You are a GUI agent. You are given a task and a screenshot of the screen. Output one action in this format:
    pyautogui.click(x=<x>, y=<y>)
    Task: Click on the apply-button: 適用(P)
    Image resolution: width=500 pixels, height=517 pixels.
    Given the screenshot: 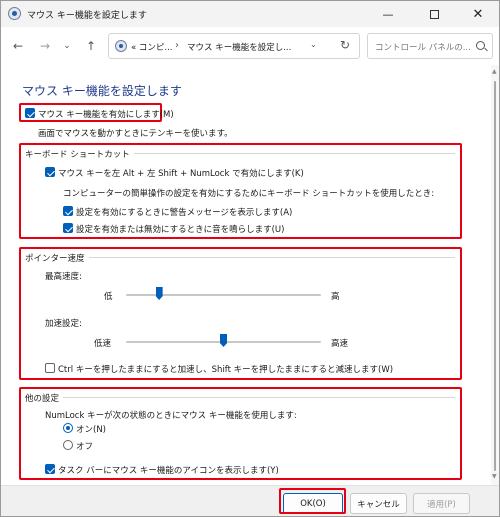 What is the action you would take?
    pyautogui.click(x=441, y=503)
    